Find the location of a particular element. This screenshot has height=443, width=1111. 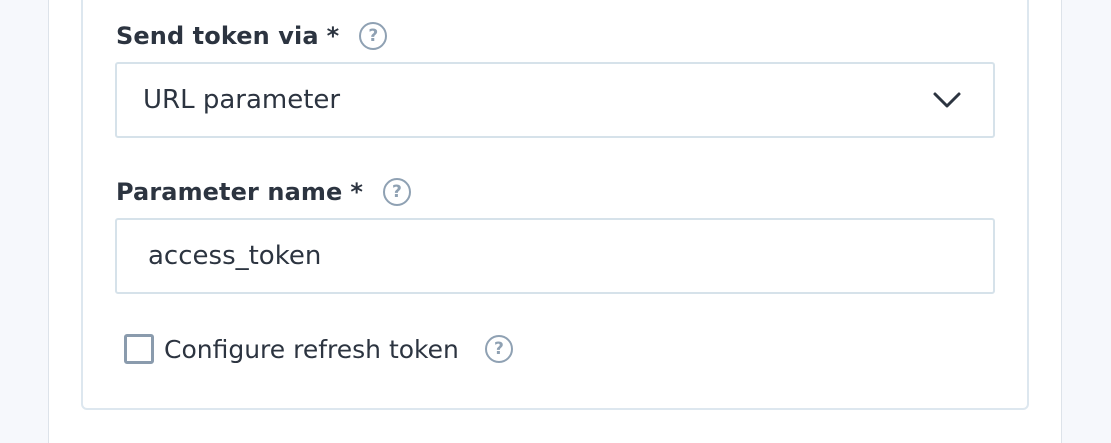

refresh-token-label: Configure refresh token is located at coordinates (311, 349).